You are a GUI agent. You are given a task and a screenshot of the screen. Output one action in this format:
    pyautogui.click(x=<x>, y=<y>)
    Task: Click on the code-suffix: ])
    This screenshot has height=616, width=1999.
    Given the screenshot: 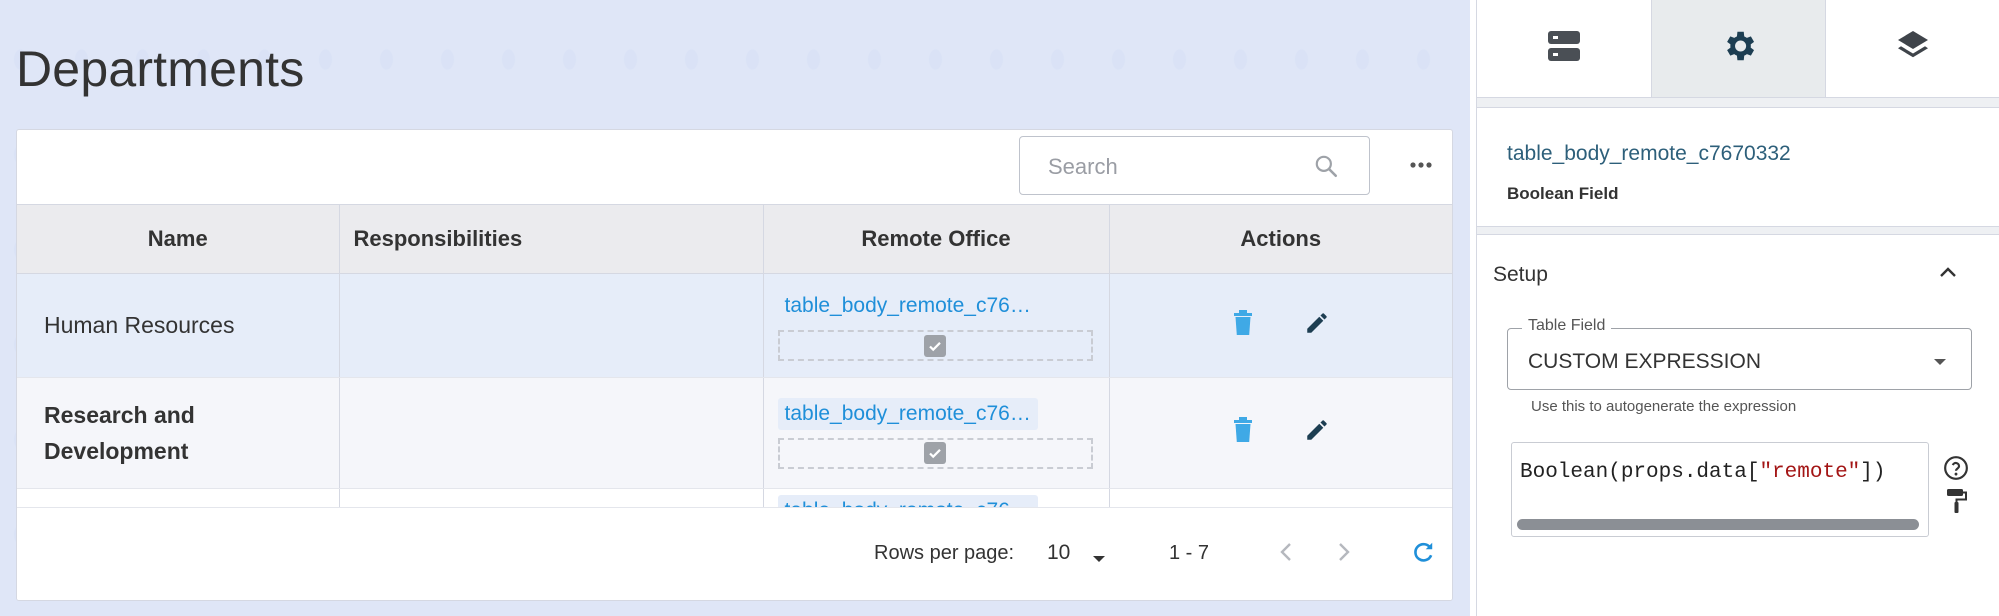 What is the action you would take?
    pyautogui.click(x=1873, y=472)
    